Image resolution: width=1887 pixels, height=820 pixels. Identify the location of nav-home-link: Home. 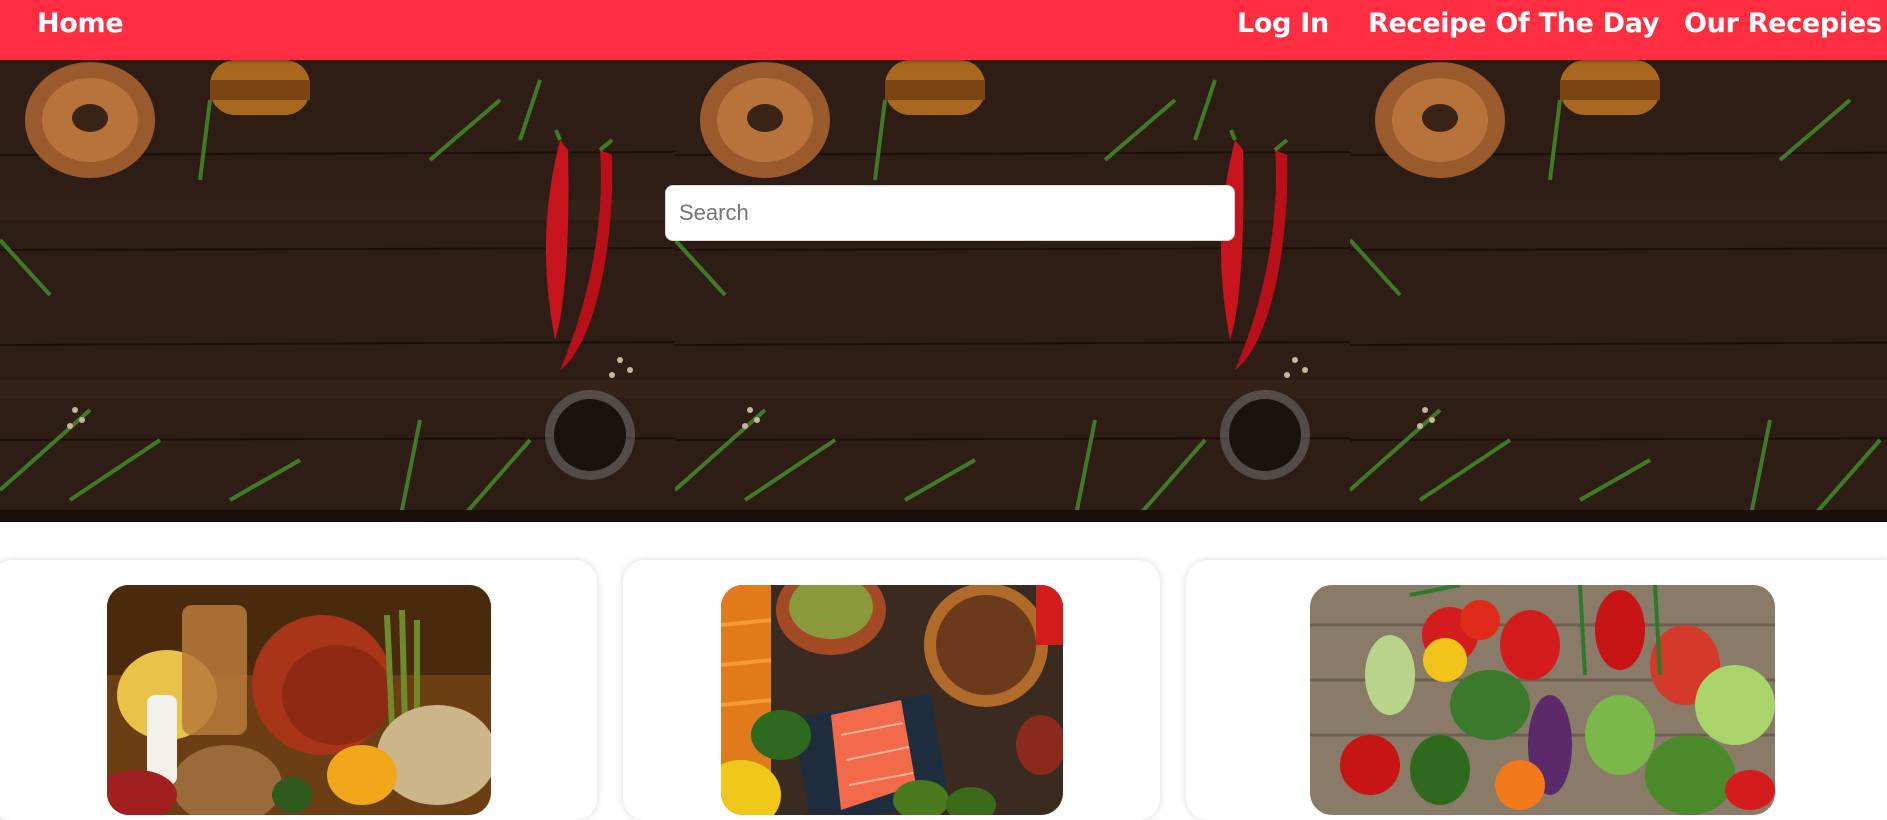
(80, 23).